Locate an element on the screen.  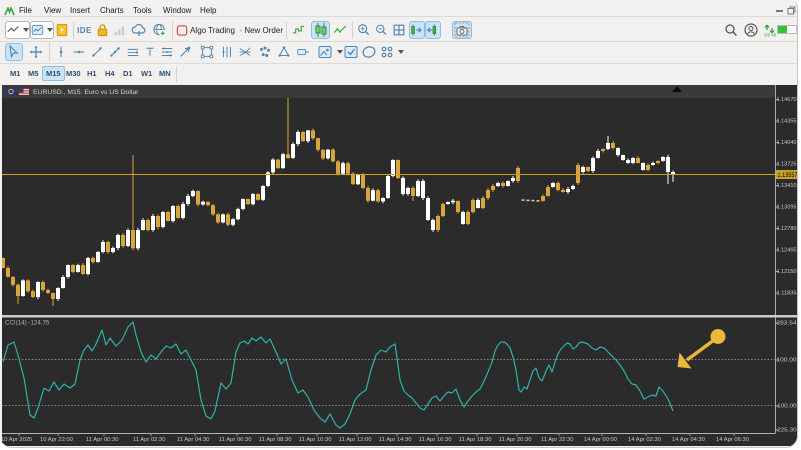
svg-text: -100.00 is located at coordinates (786, 407).